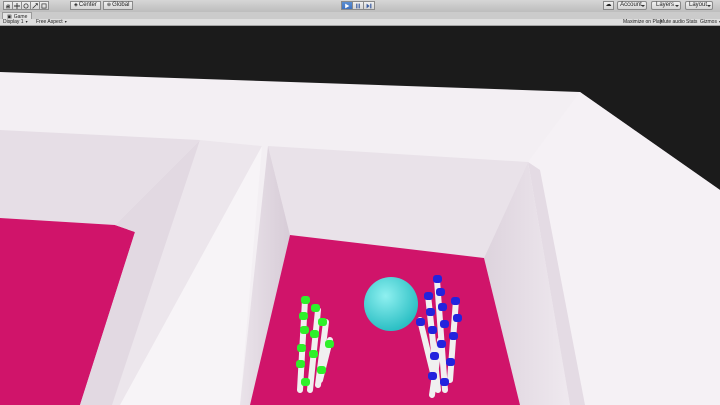 The image size is (720, 405). I want to click on cloud-button: ☁, so click(608, 5).